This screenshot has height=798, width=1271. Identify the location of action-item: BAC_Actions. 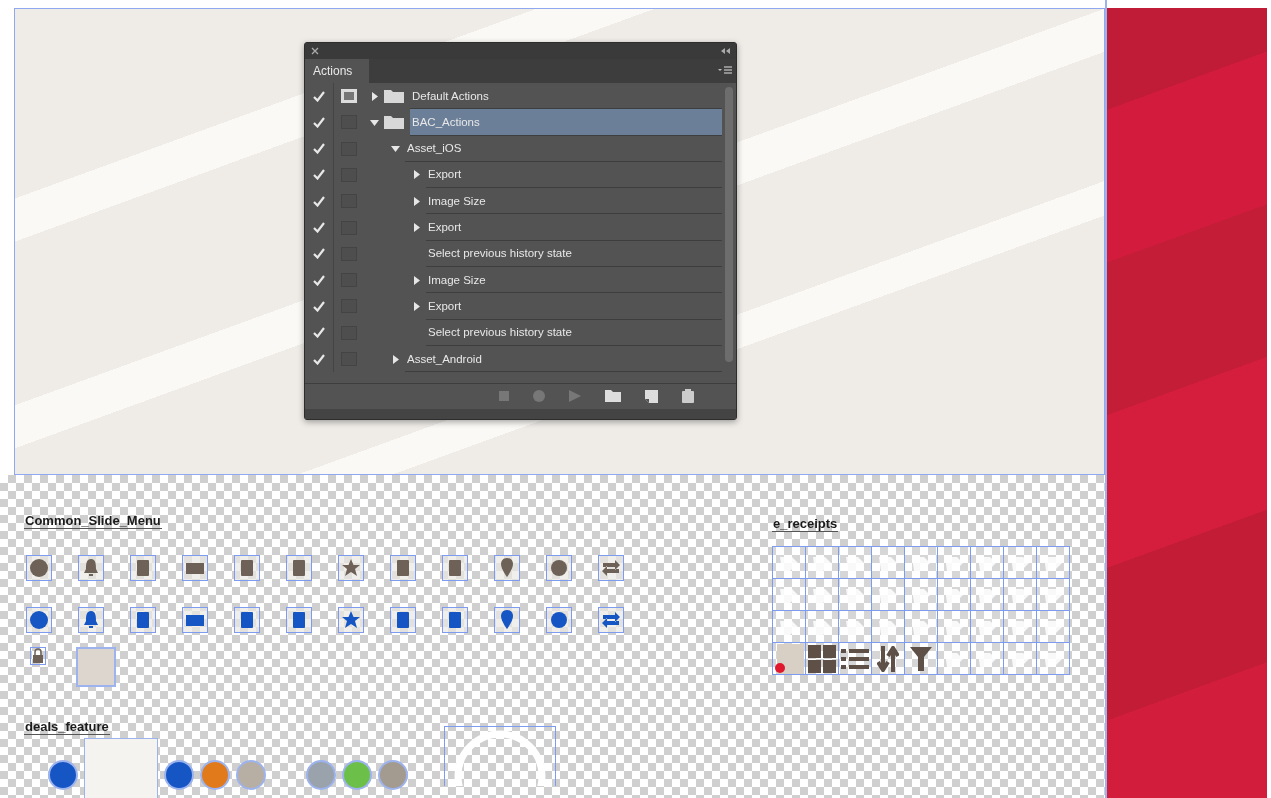
(566, 122).